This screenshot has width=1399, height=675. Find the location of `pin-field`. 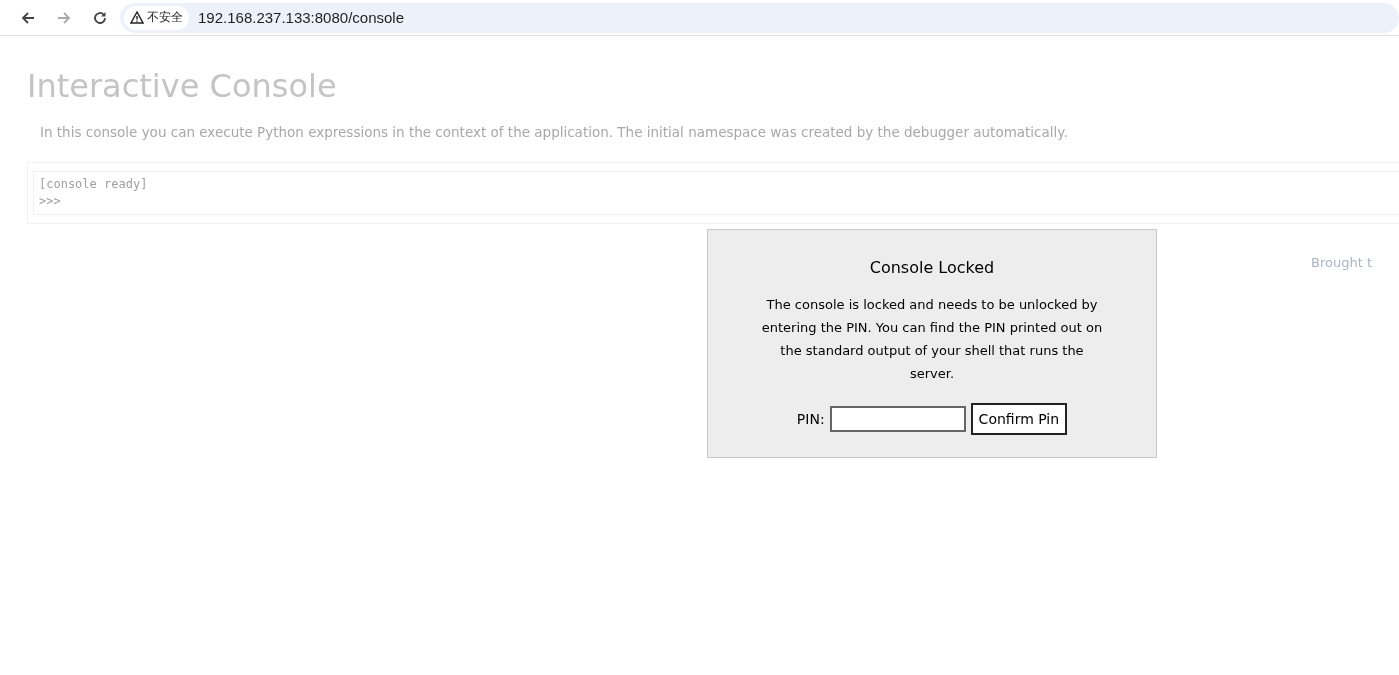

pin-field is located at coordinates (897, 419).